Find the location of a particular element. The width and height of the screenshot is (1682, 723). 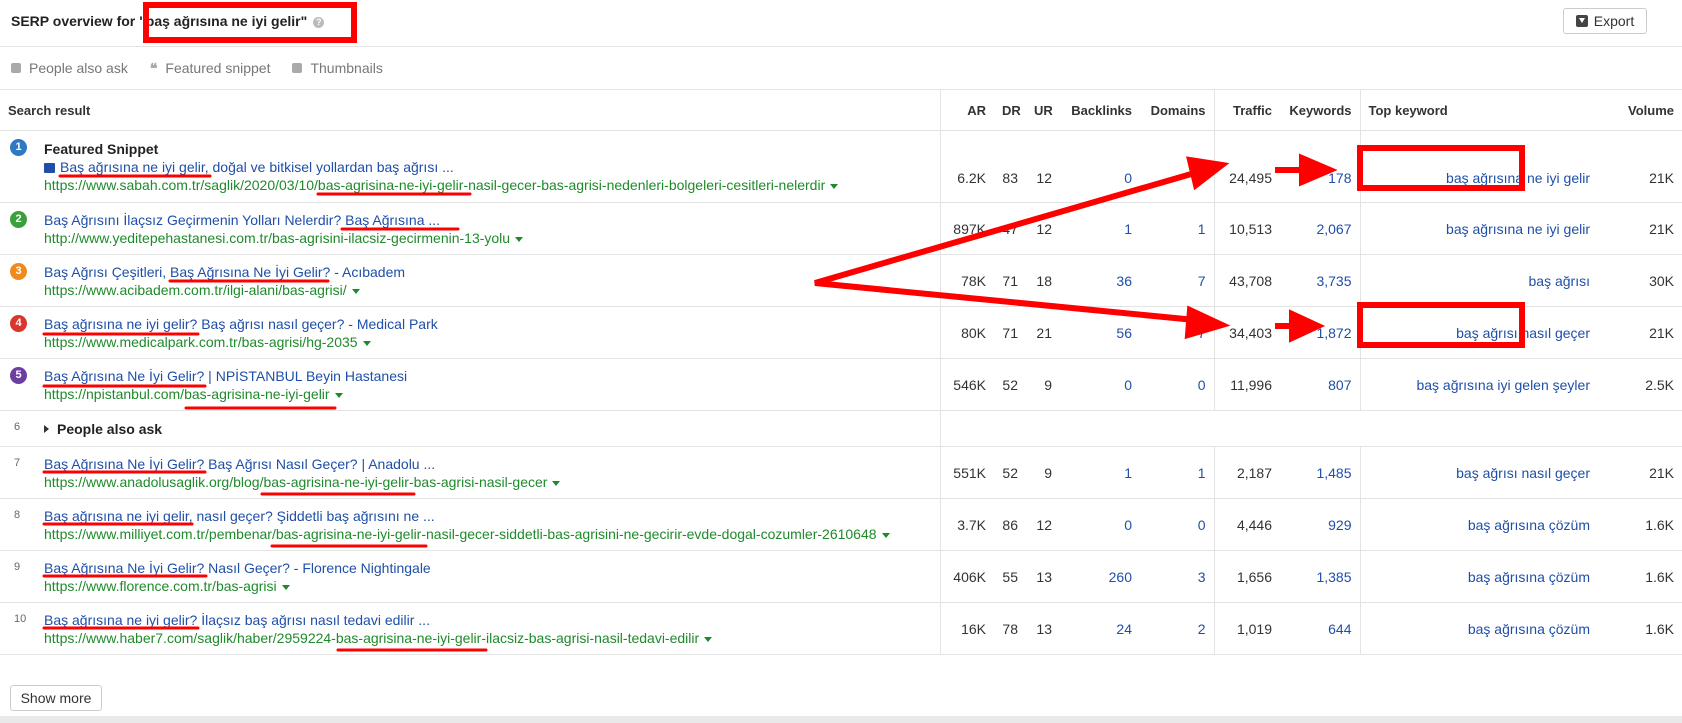

top-keyword-link: baş ağrısına iyi gelen şeyler is located at coordinates (1479, 384).